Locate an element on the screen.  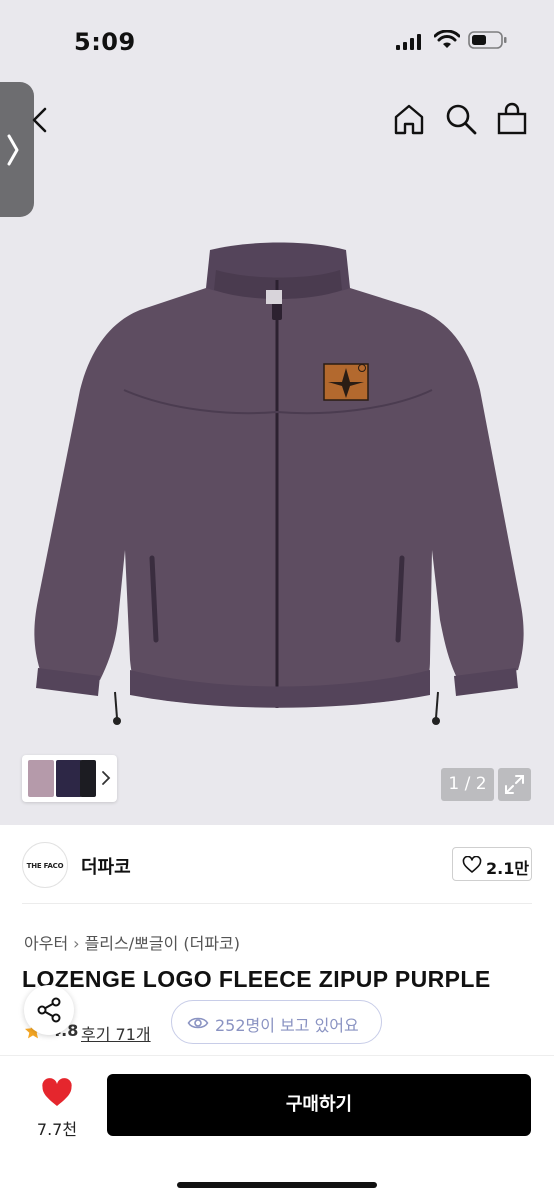
breadcrumb-subcategory: 플리스/뽀글이 (더파코) is located at coordinates (162, 943).